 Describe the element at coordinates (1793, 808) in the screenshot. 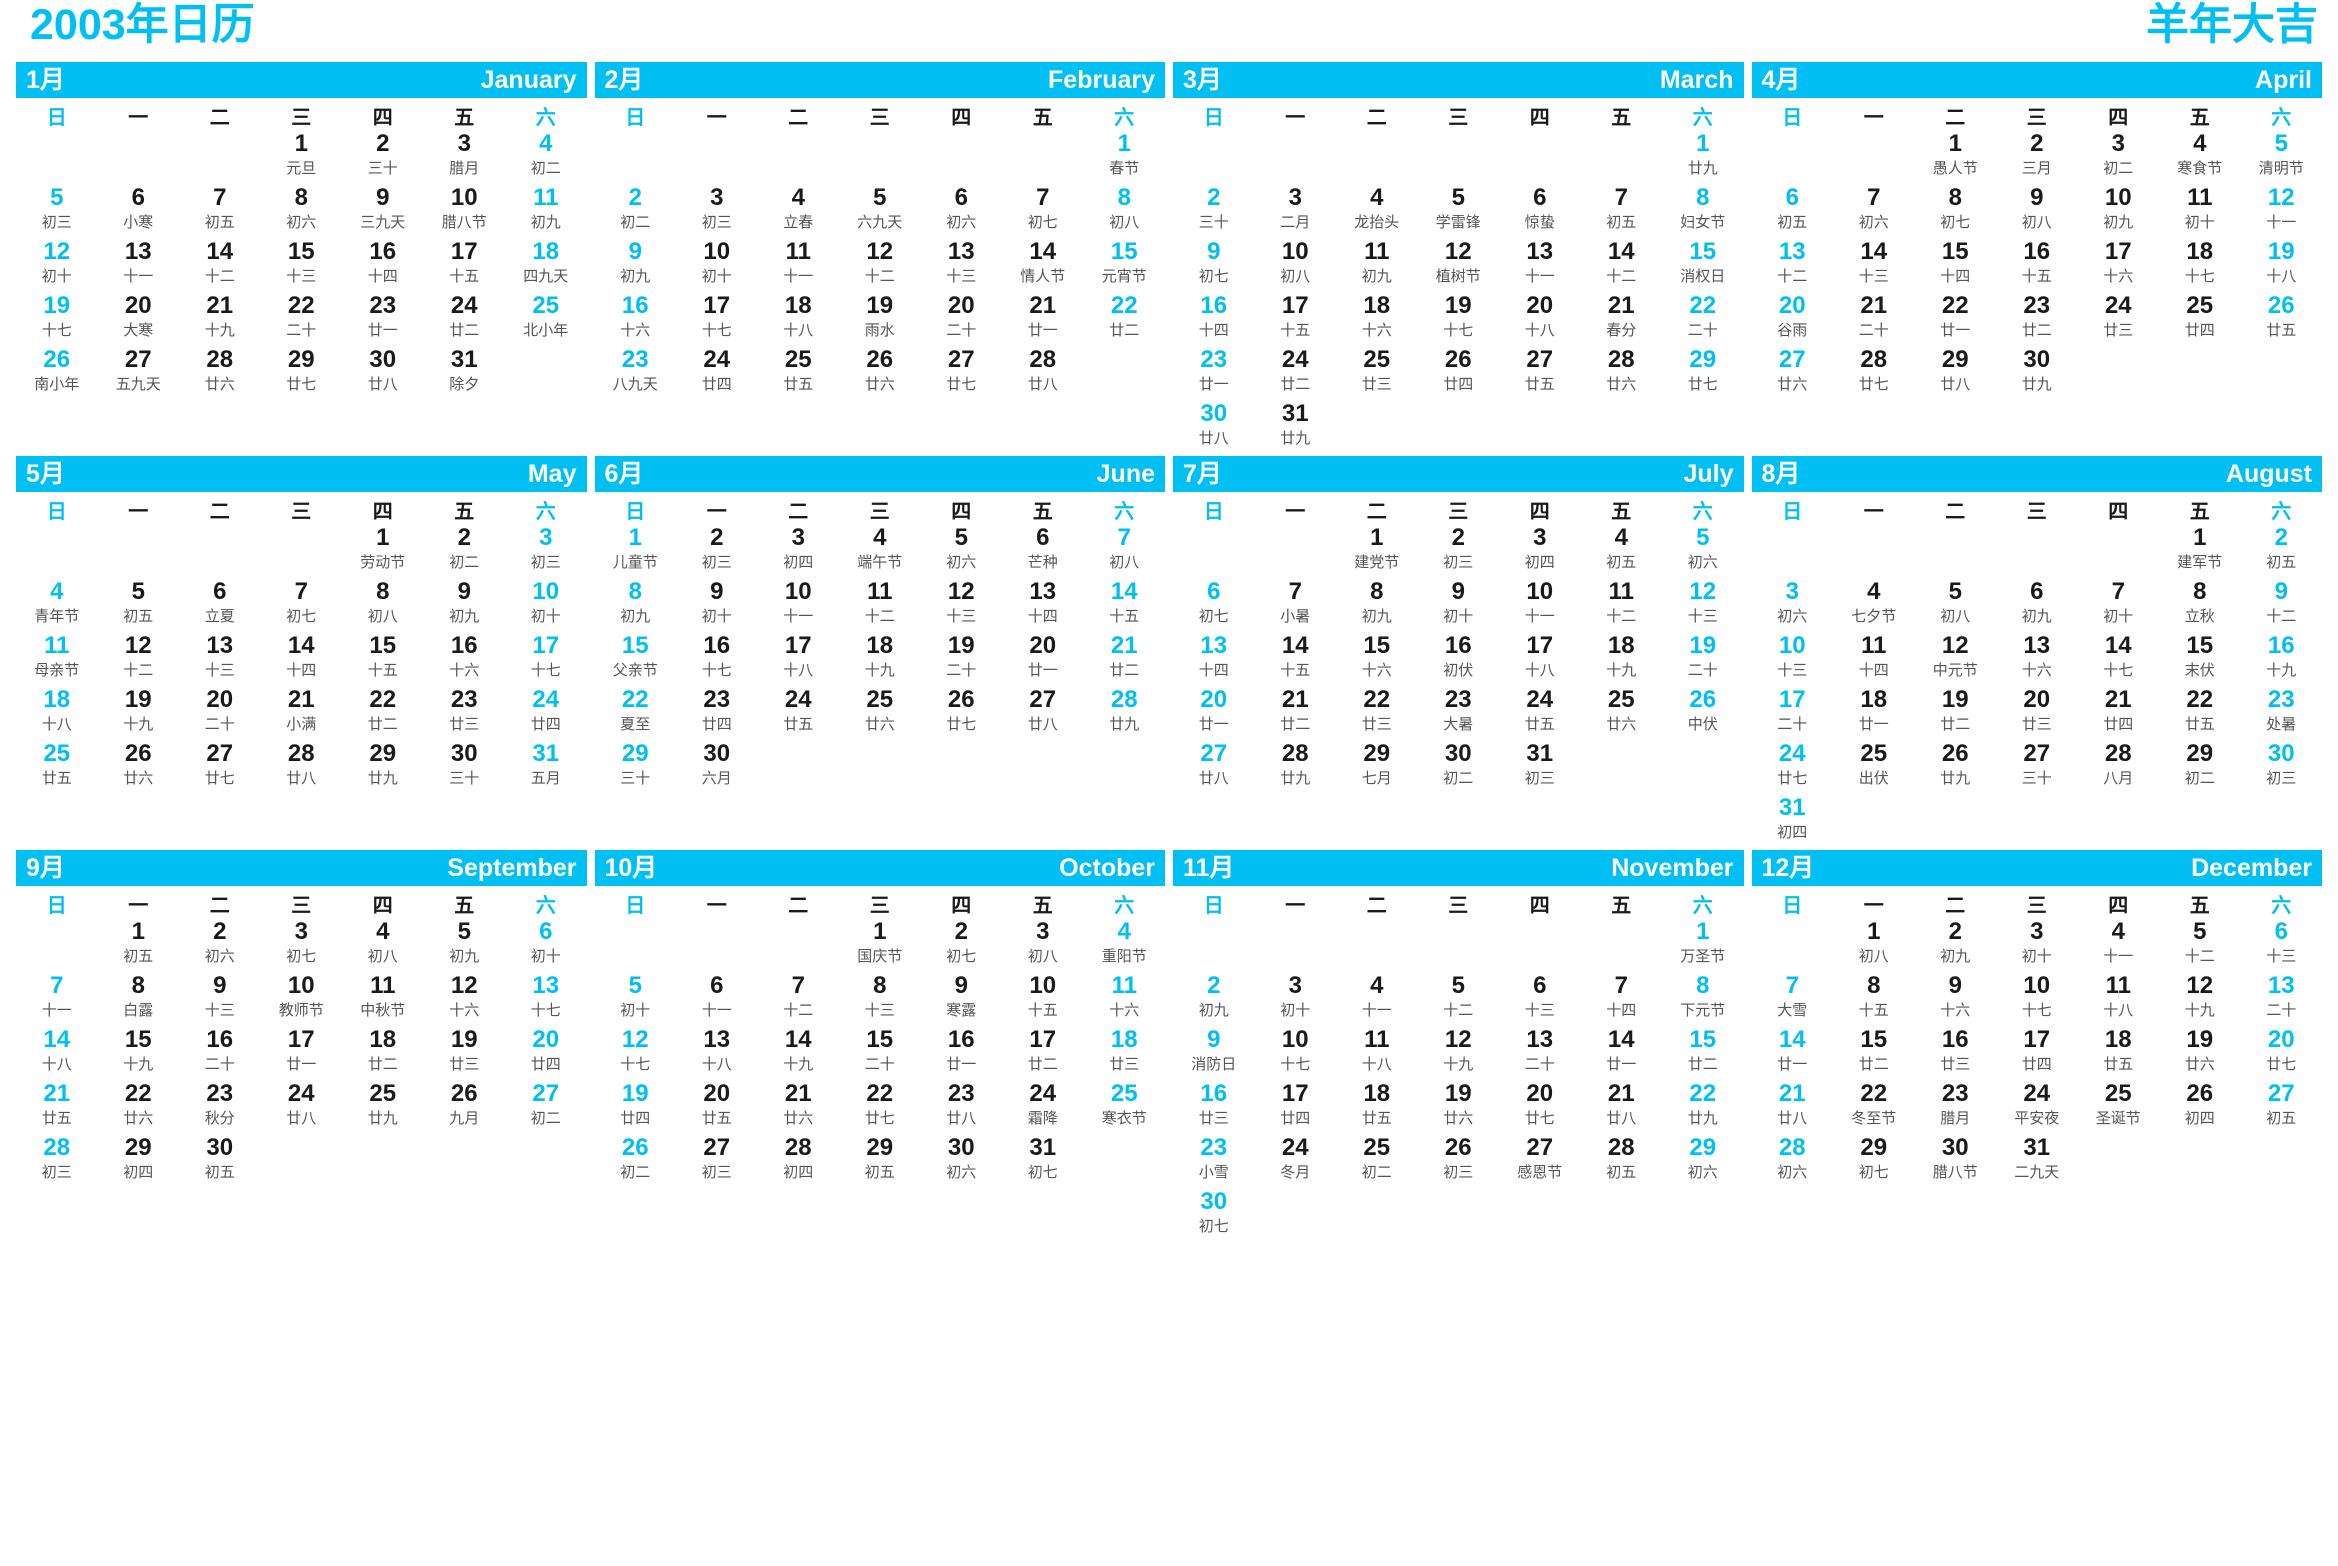

I see `day-cell: 31` at that location.